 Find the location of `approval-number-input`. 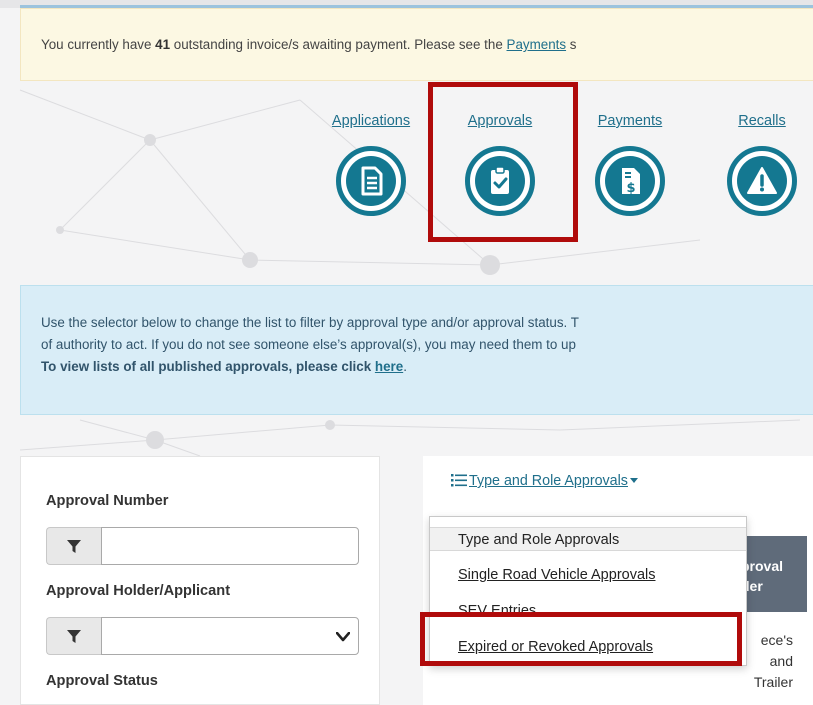

approval-number-input is located at coordinates (230, 546).